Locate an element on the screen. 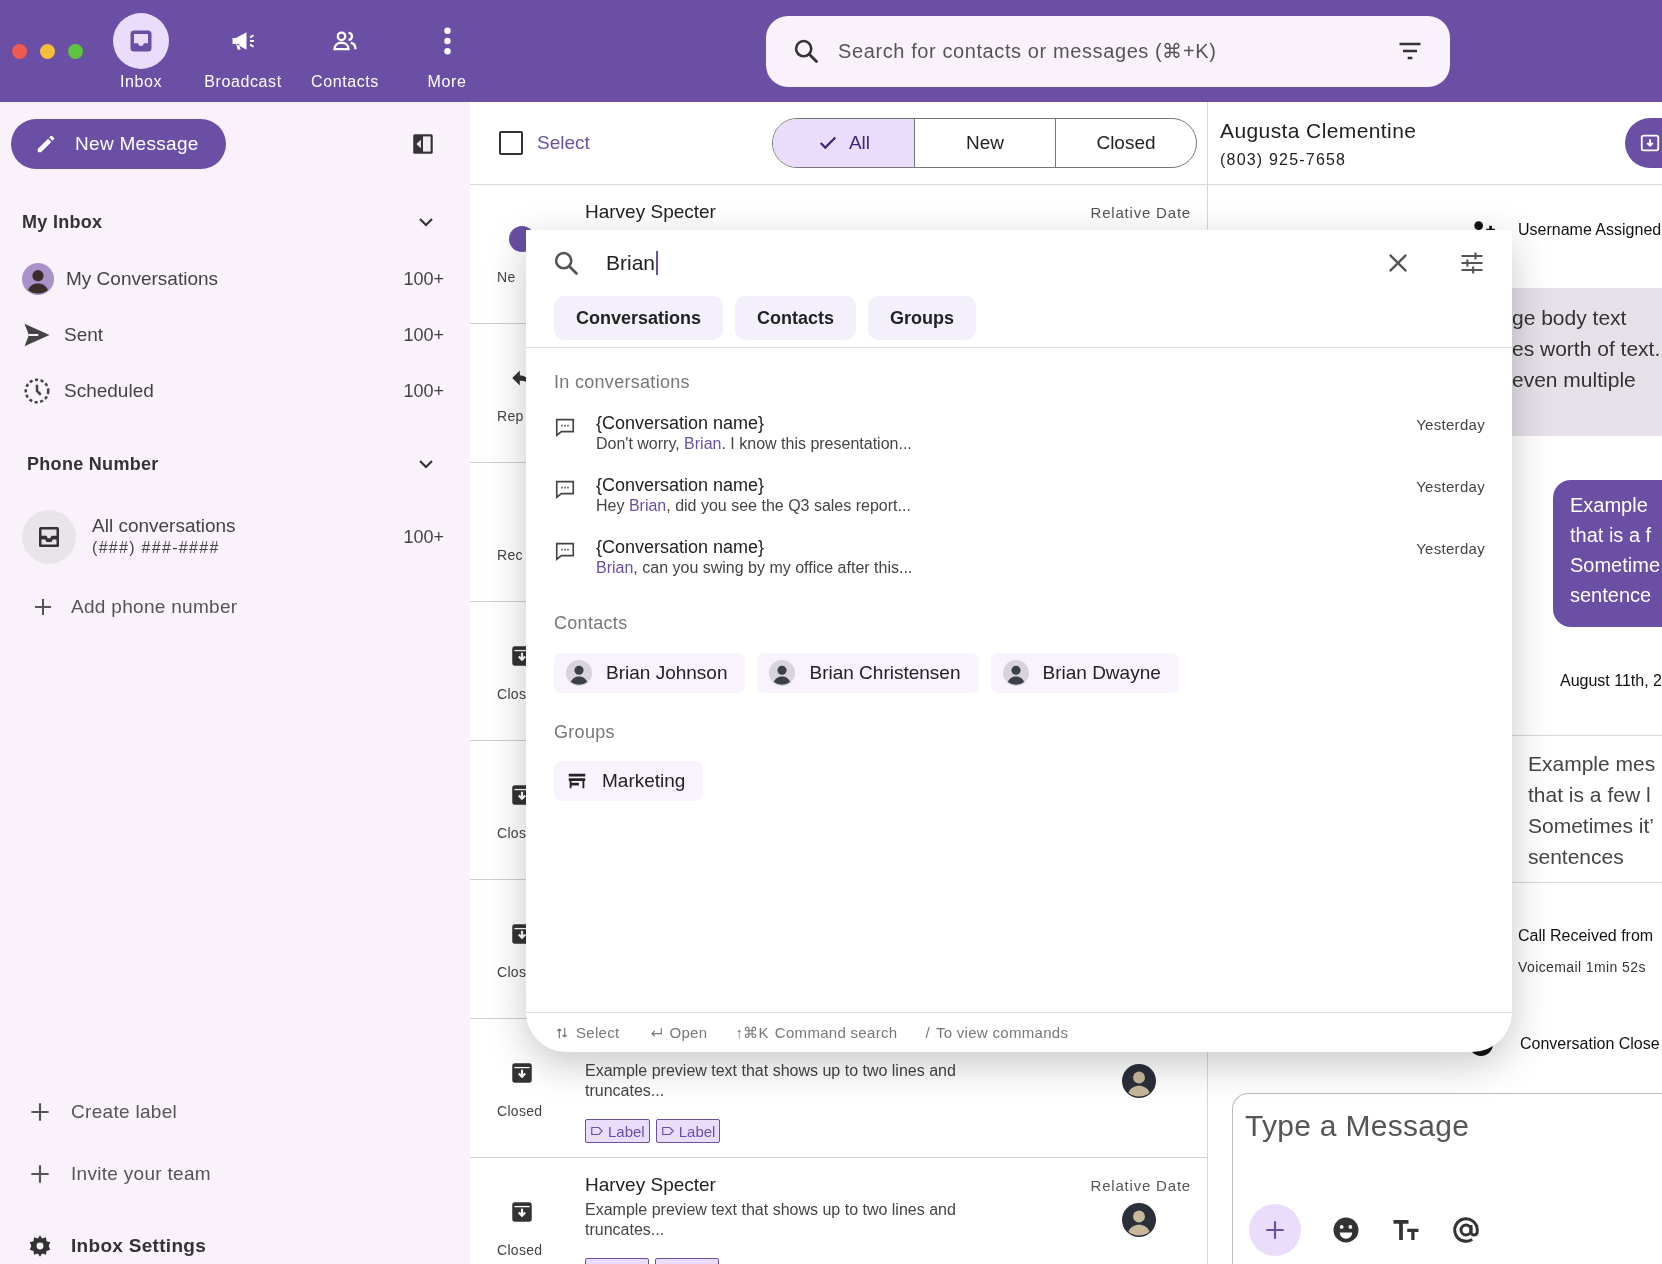 The image size is (1662, 1264). add-phone-number-link: Add phone number is located at coordinates (227, 607).